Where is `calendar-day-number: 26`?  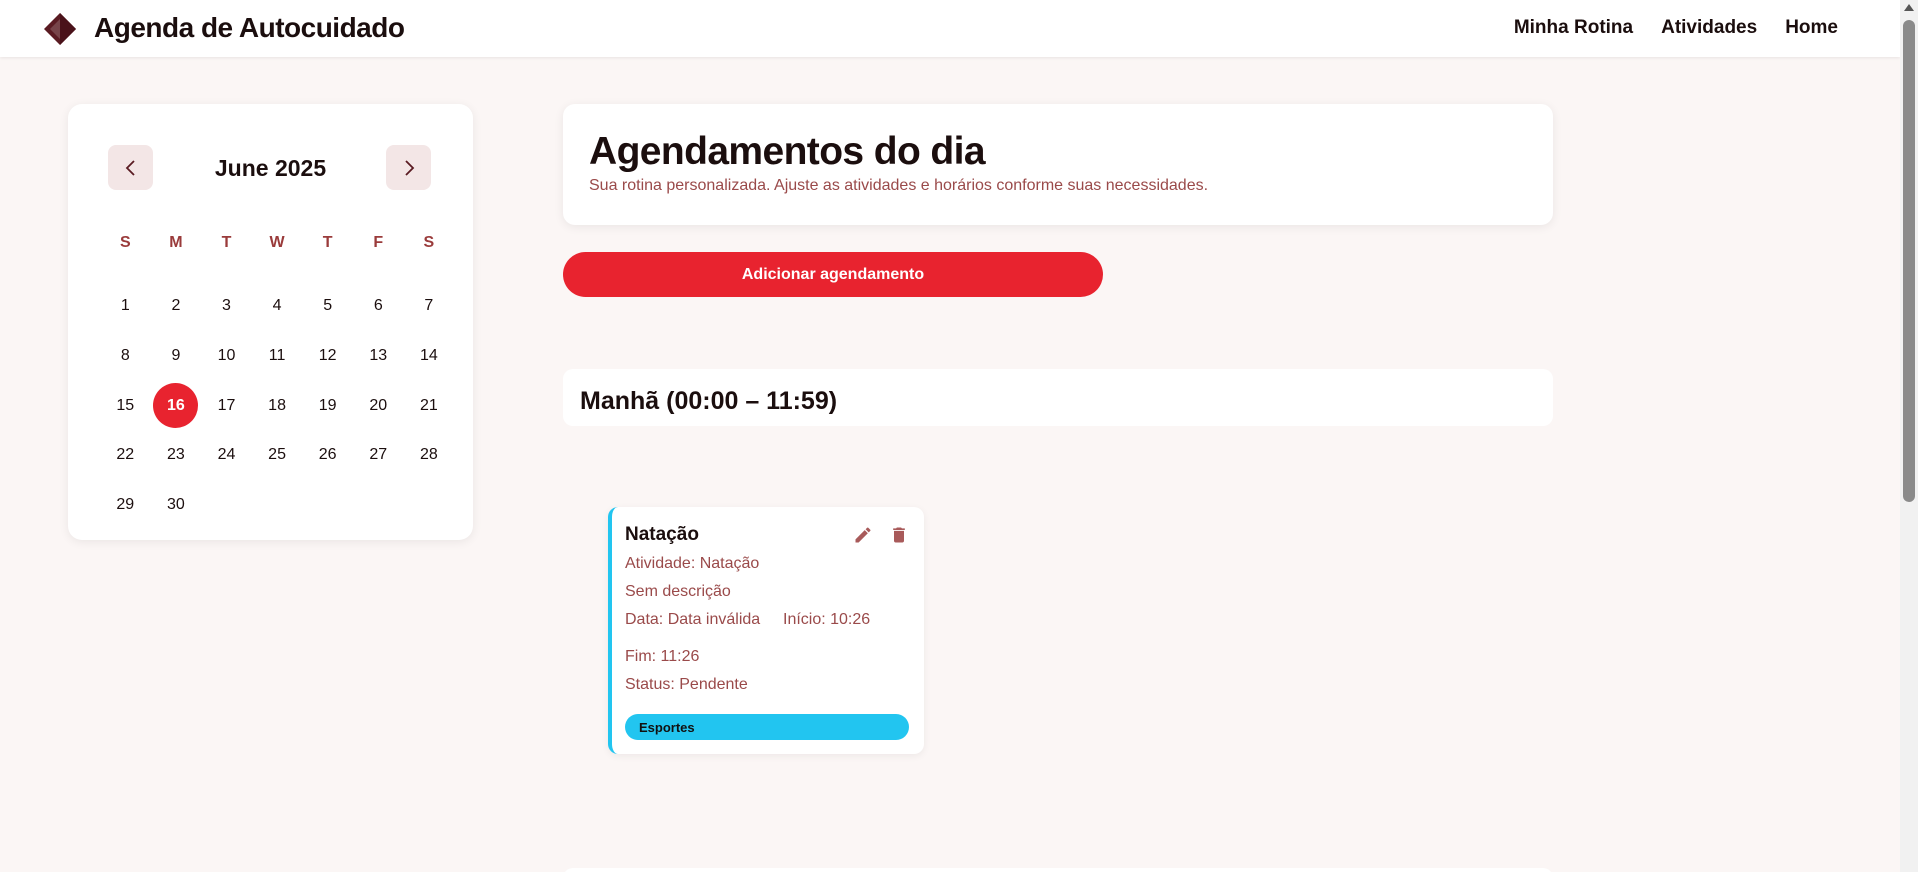
calendar-day-number: 26 is located at coordinates (327, 455).